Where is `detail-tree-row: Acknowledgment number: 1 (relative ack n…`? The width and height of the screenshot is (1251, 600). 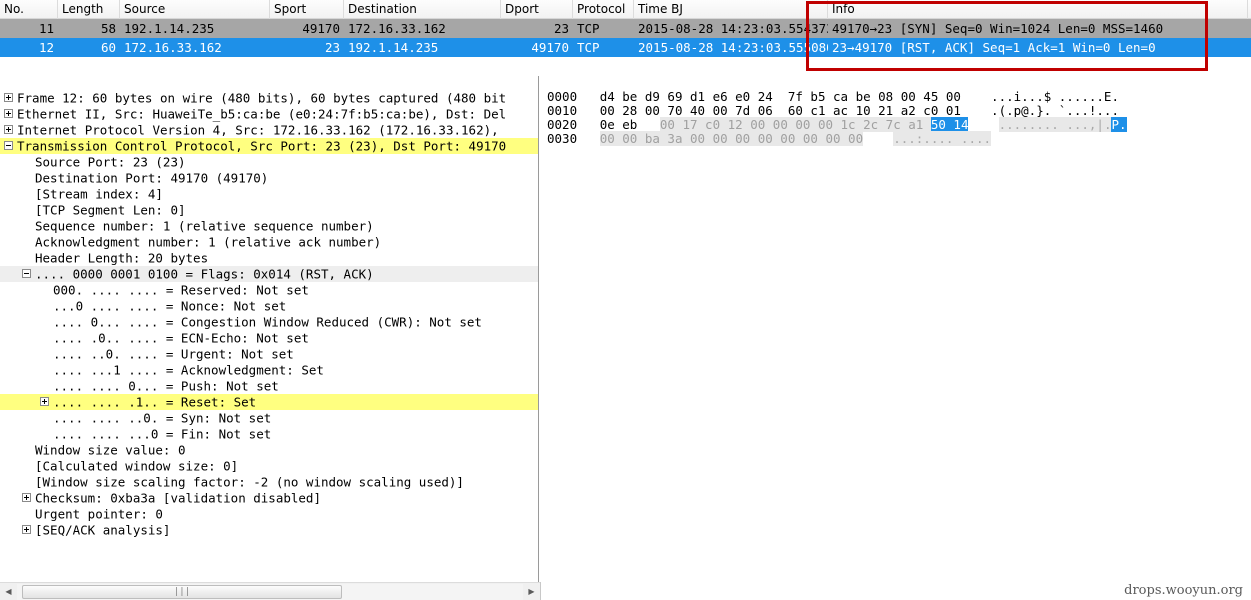
detail-tree-row: Acknowledgment number: 1 (relative ack n… is located at coordinates (269, 242).